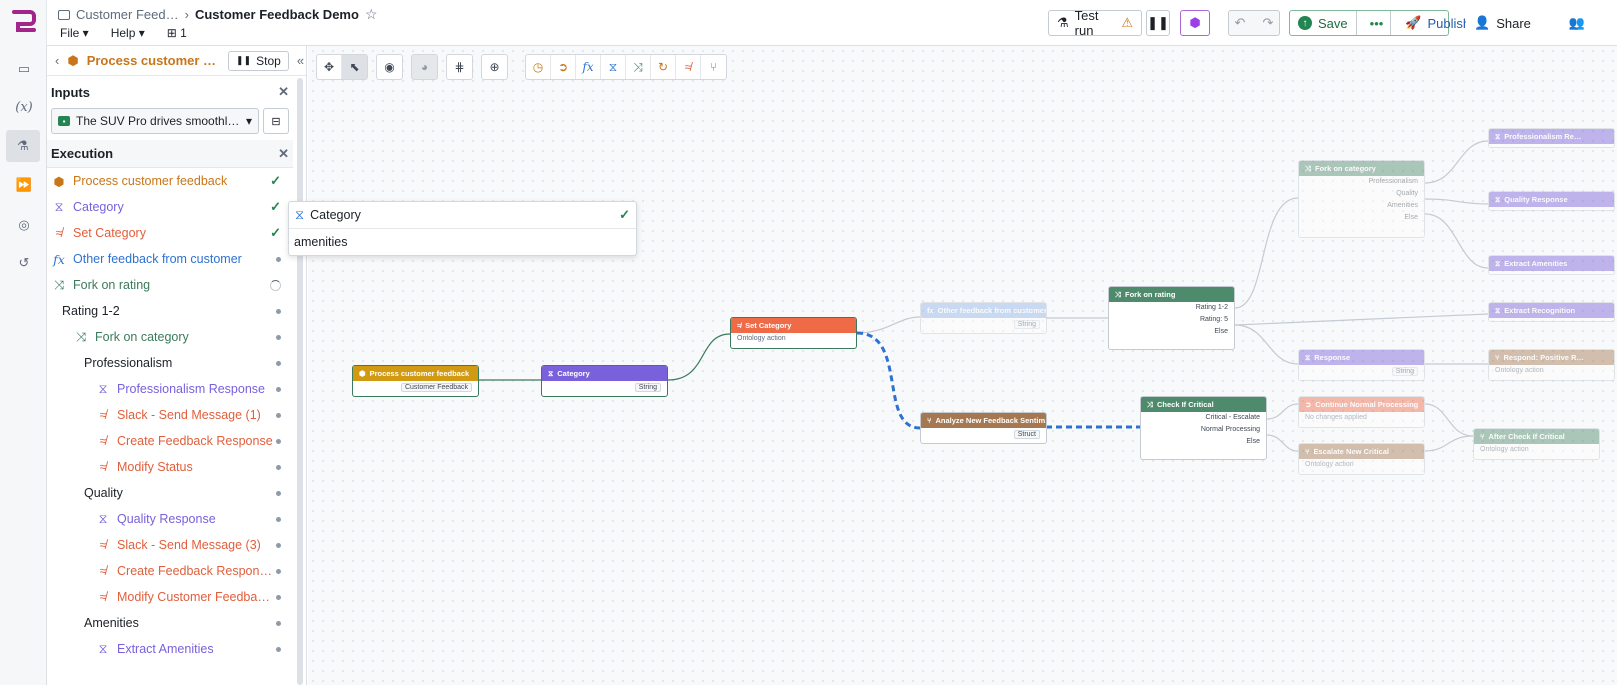  What do you see at coordinates (170, 233) in the screenshot?
I see `execution-item: ≉ Set Category ✓` at bounding box center [170, 233].